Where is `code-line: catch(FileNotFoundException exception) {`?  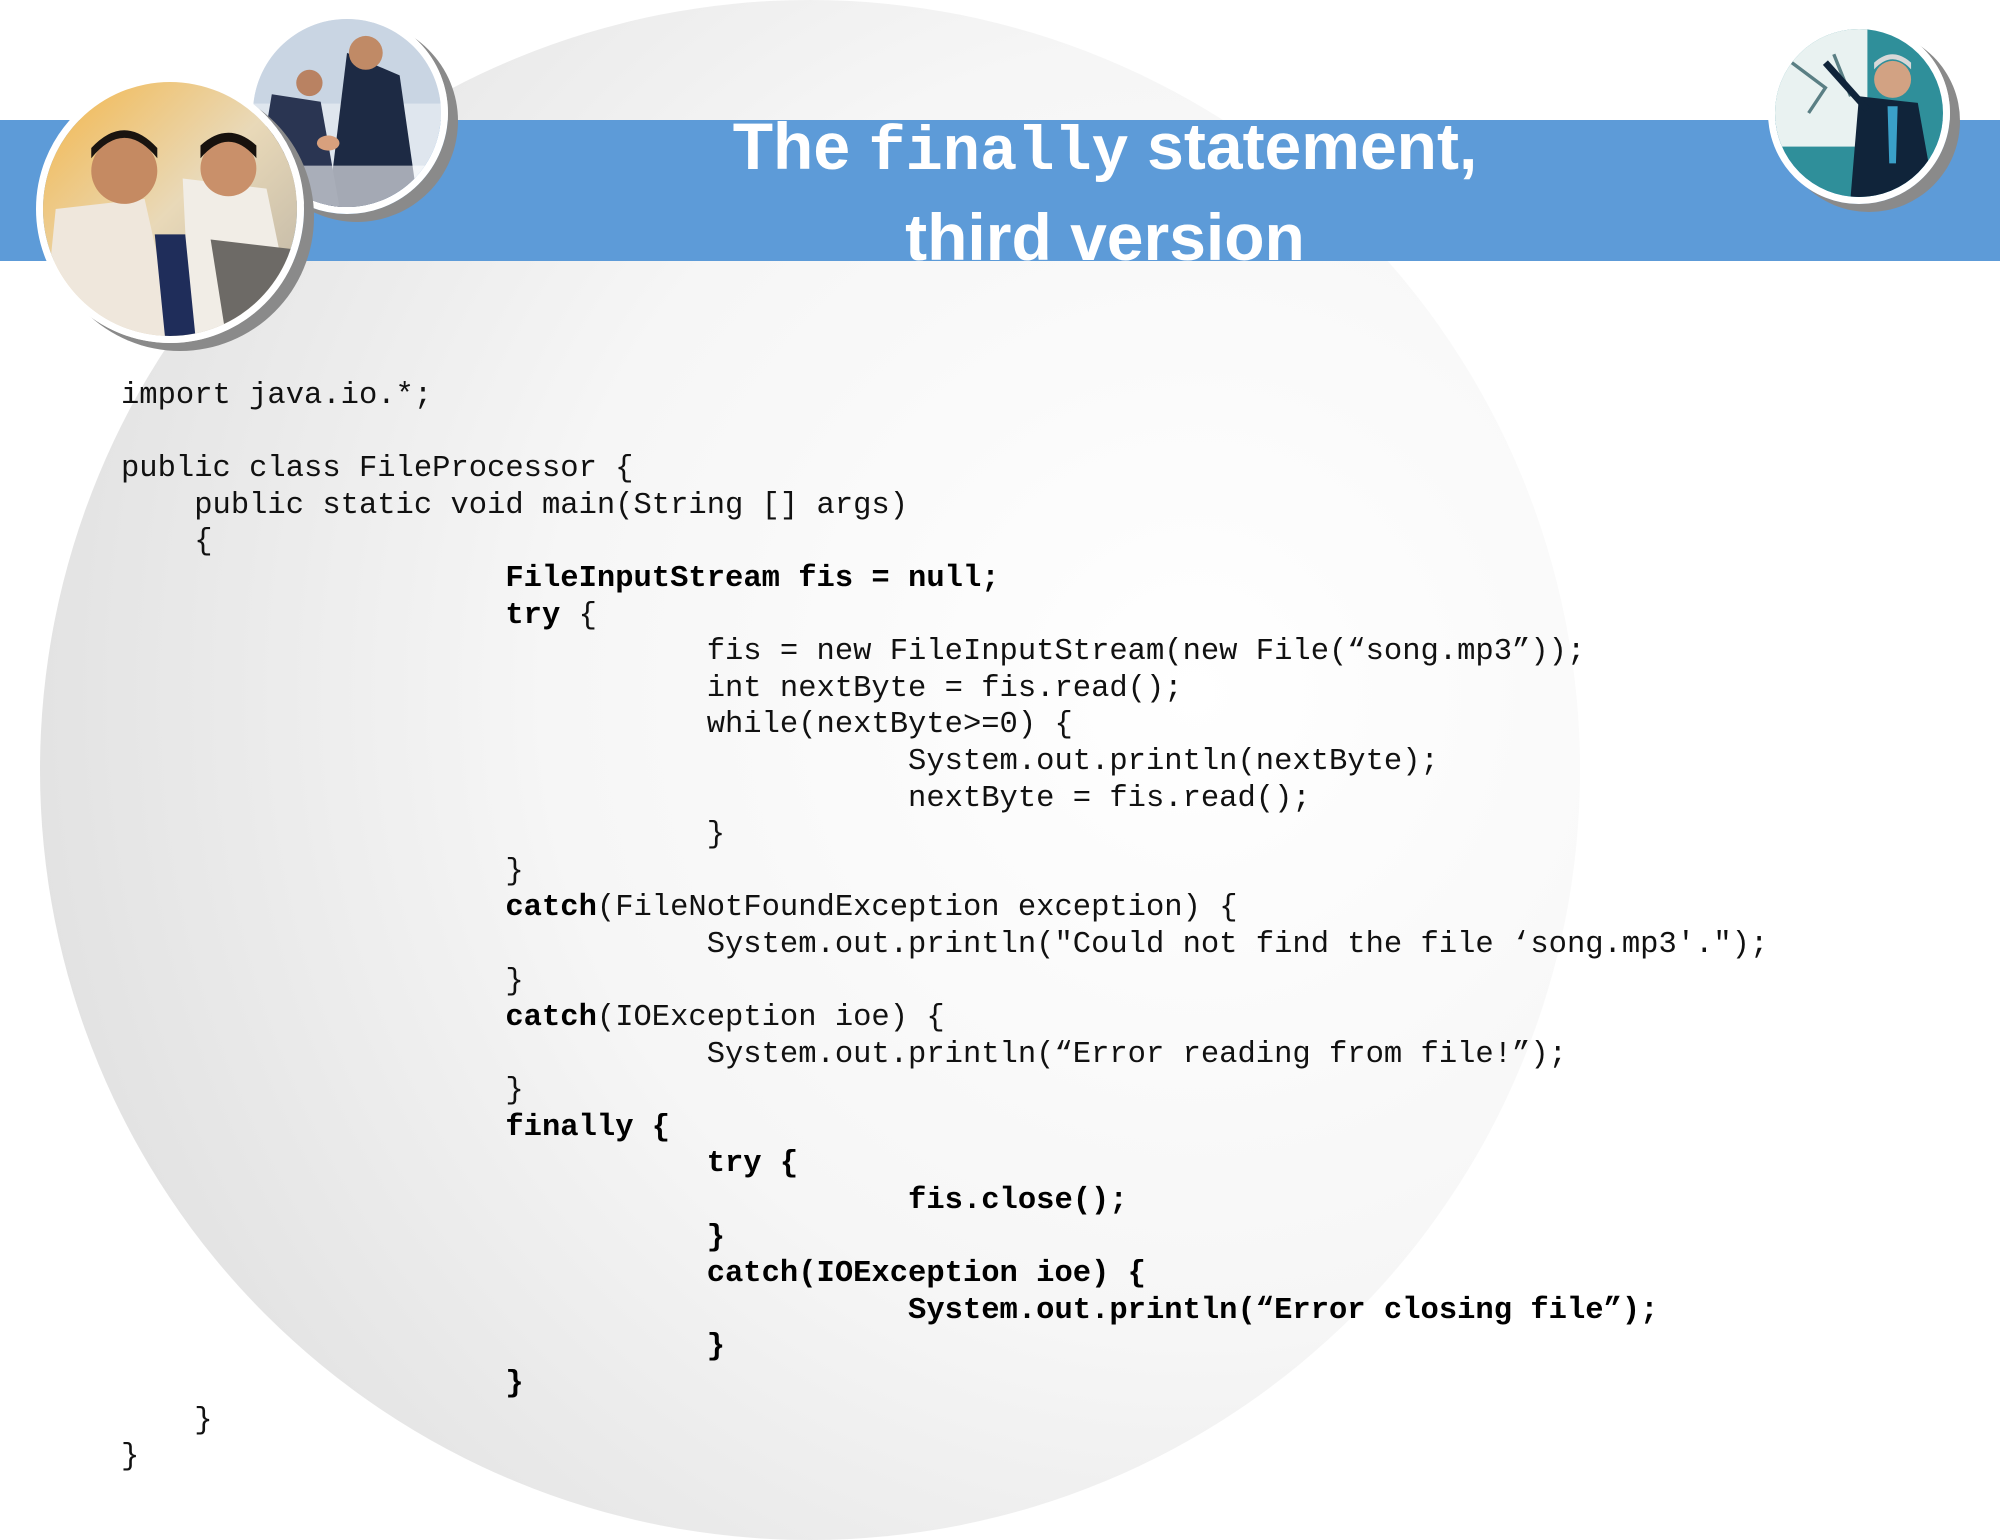 code-line: catch(FileNotFoundException exception) { is located at coordinates (944, 908).